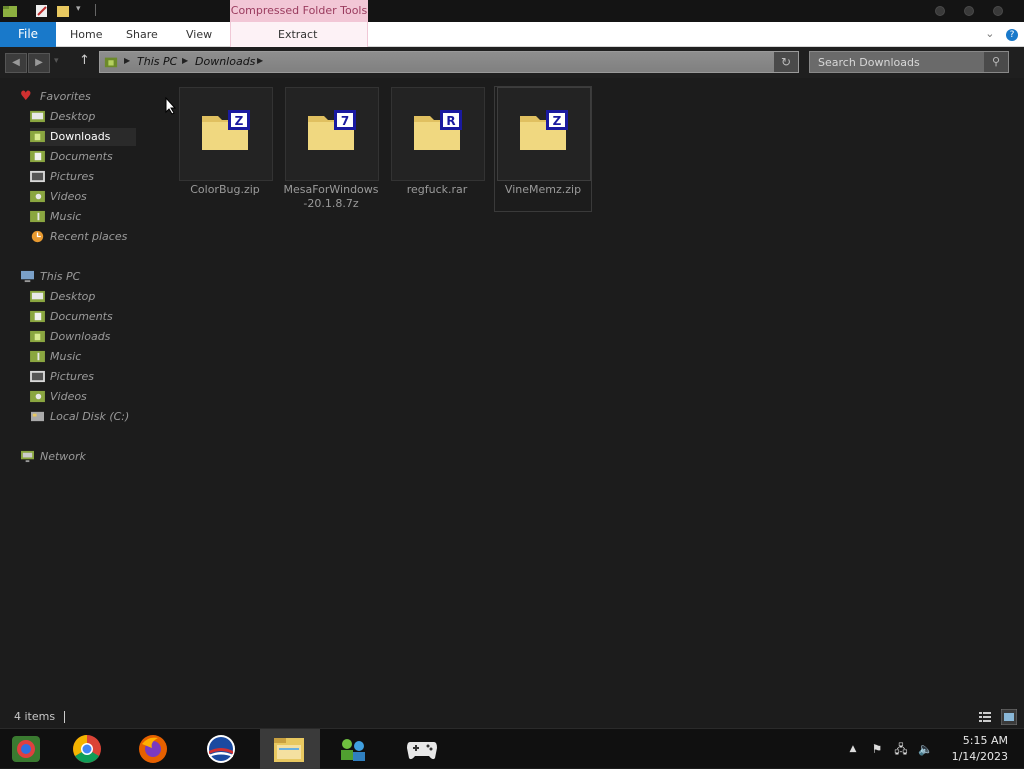  I want to click on file-name: VineMemz.zip, so click(543, 189).